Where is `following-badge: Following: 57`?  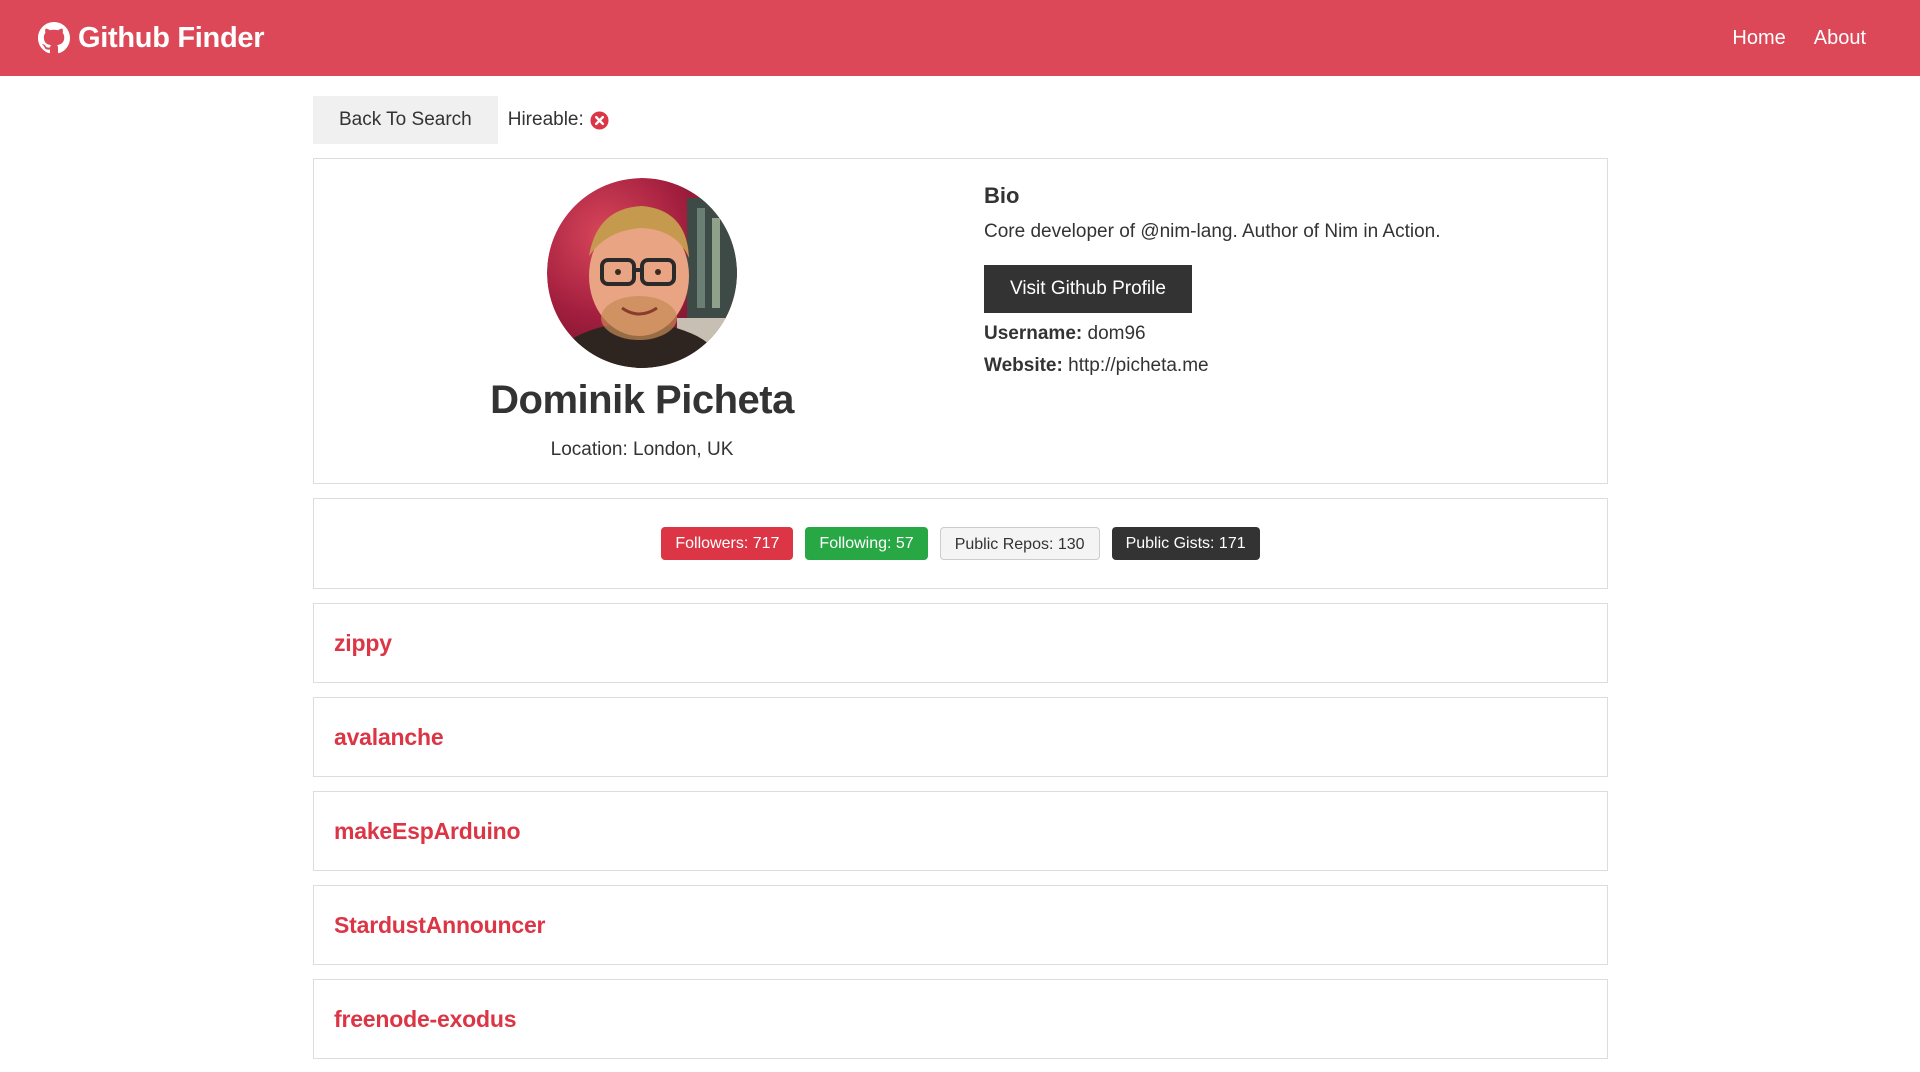
following-badge: Following: 57 is located at coordinates (866, 543).